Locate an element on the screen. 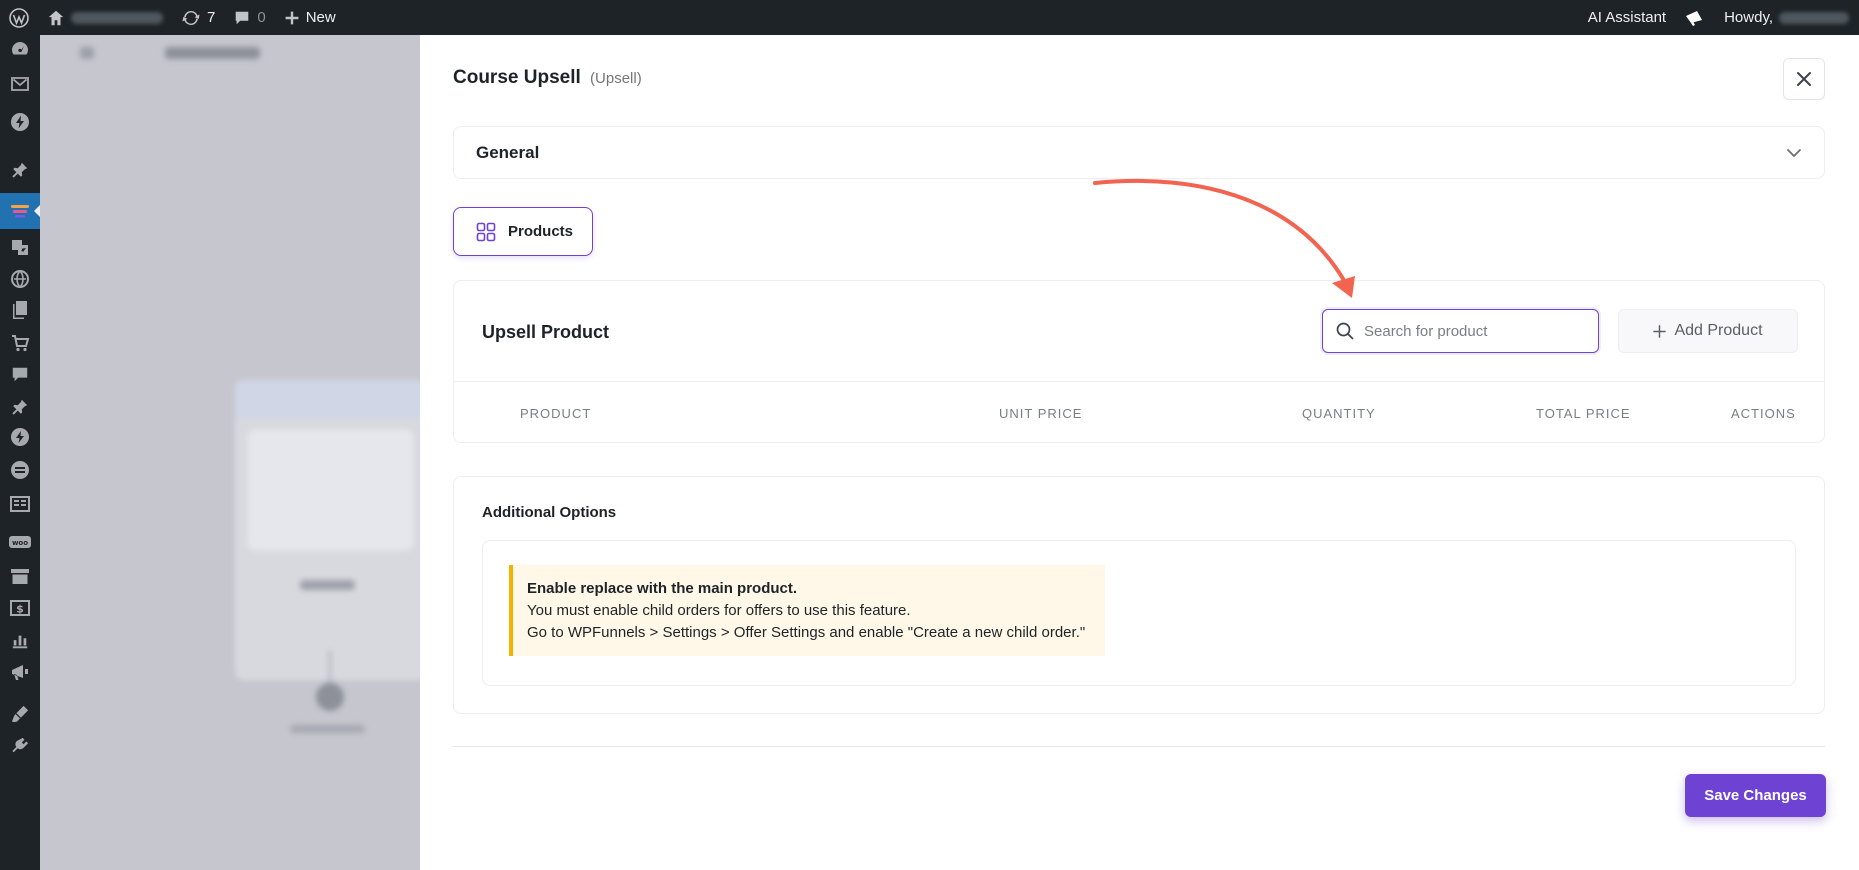 The image size is (1859, 870). home-icon is located at coordinates (56, 17).